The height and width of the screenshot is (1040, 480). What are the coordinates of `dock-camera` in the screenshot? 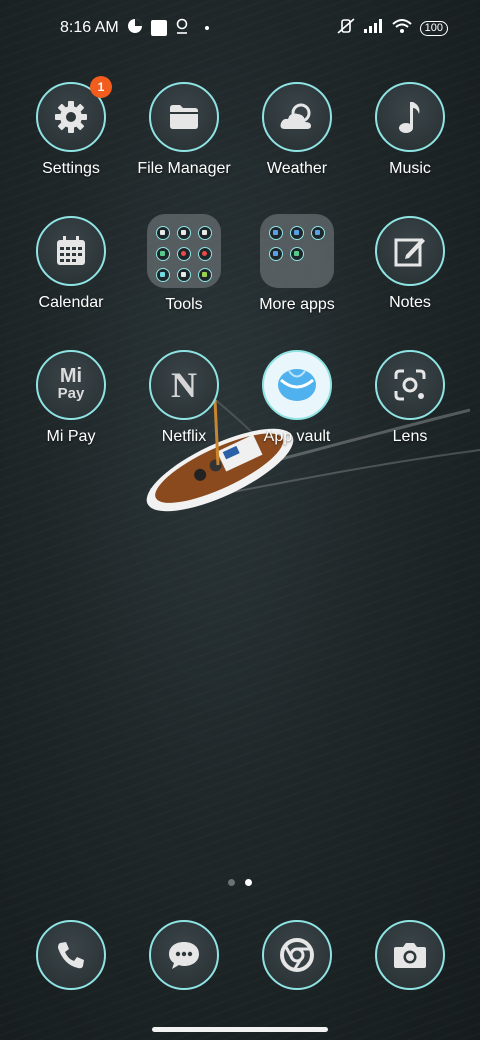 It's located at (410, 955).